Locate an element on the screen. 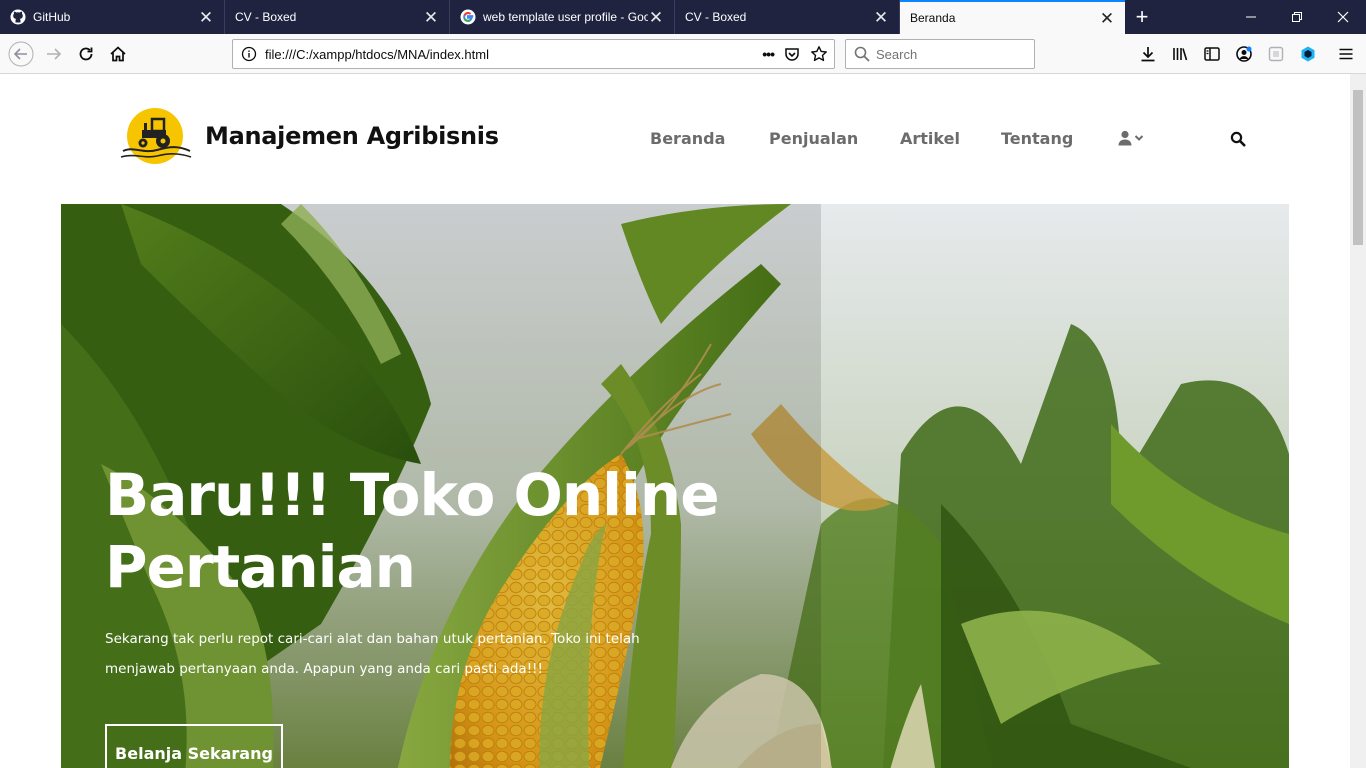 The width and height of the screenshot is (1366, 768). site-brand: Manajemen Agribisnis is located at coordinates (352, 136).